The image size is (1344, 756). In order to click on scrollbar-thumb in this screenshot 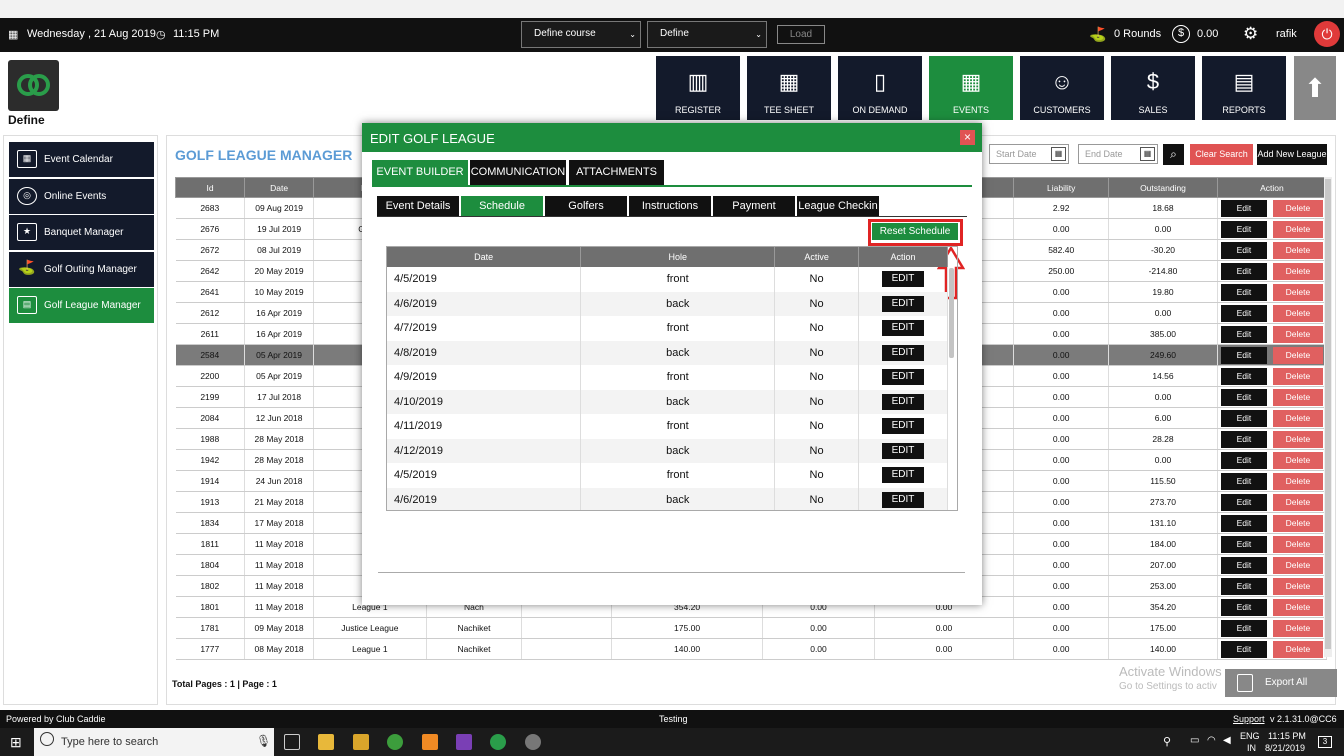, I will do `click(1328, 414)`.